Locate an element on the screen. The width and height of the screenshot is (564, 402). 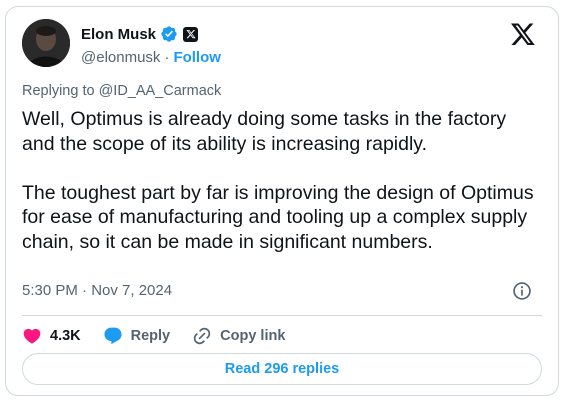
author-handle-row: @elonmusk · Follow is located at coordinates (151, 57).